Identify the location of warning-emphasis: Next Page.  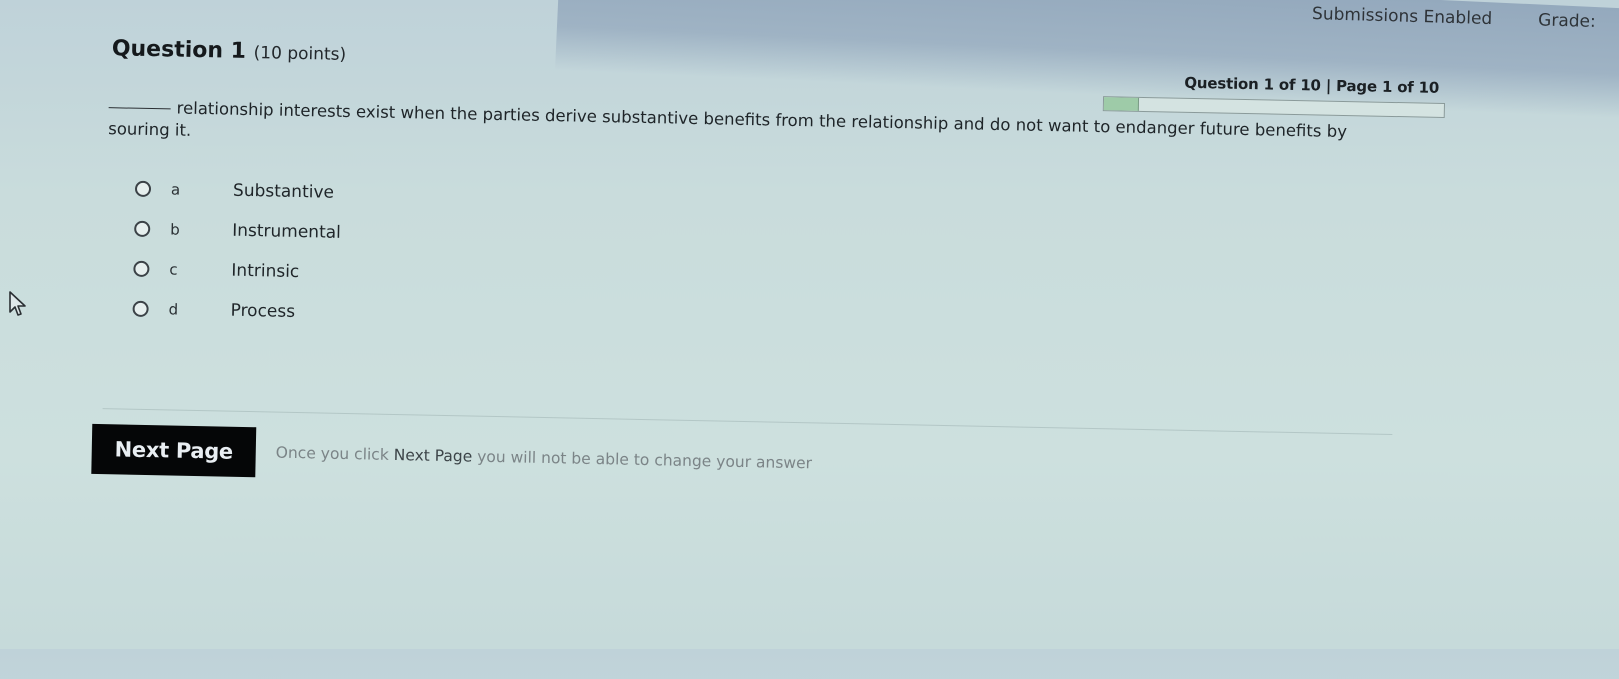
(433, 455).